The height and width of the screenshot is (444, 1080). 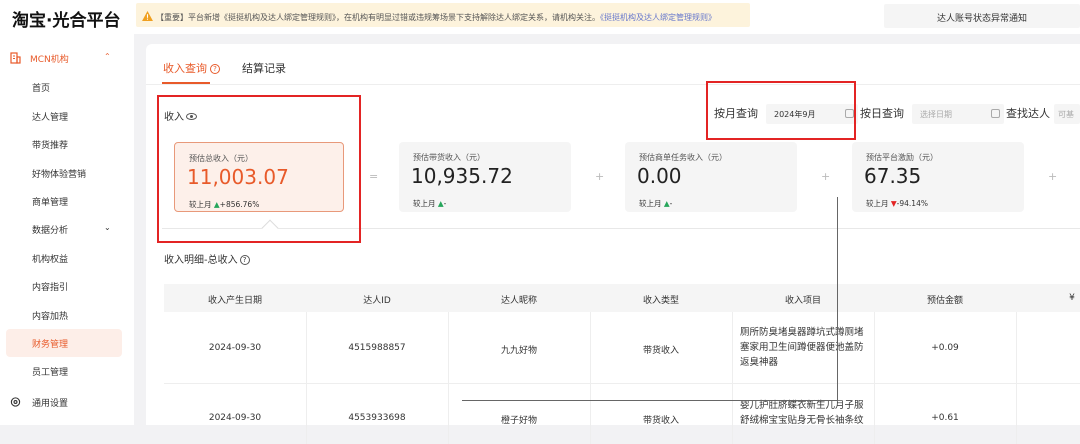 What do you see at coordinates (201, 260) in the screenshot?
I see `detail-title-text: 收入明细-总收入` at bounding box center [201, 260].